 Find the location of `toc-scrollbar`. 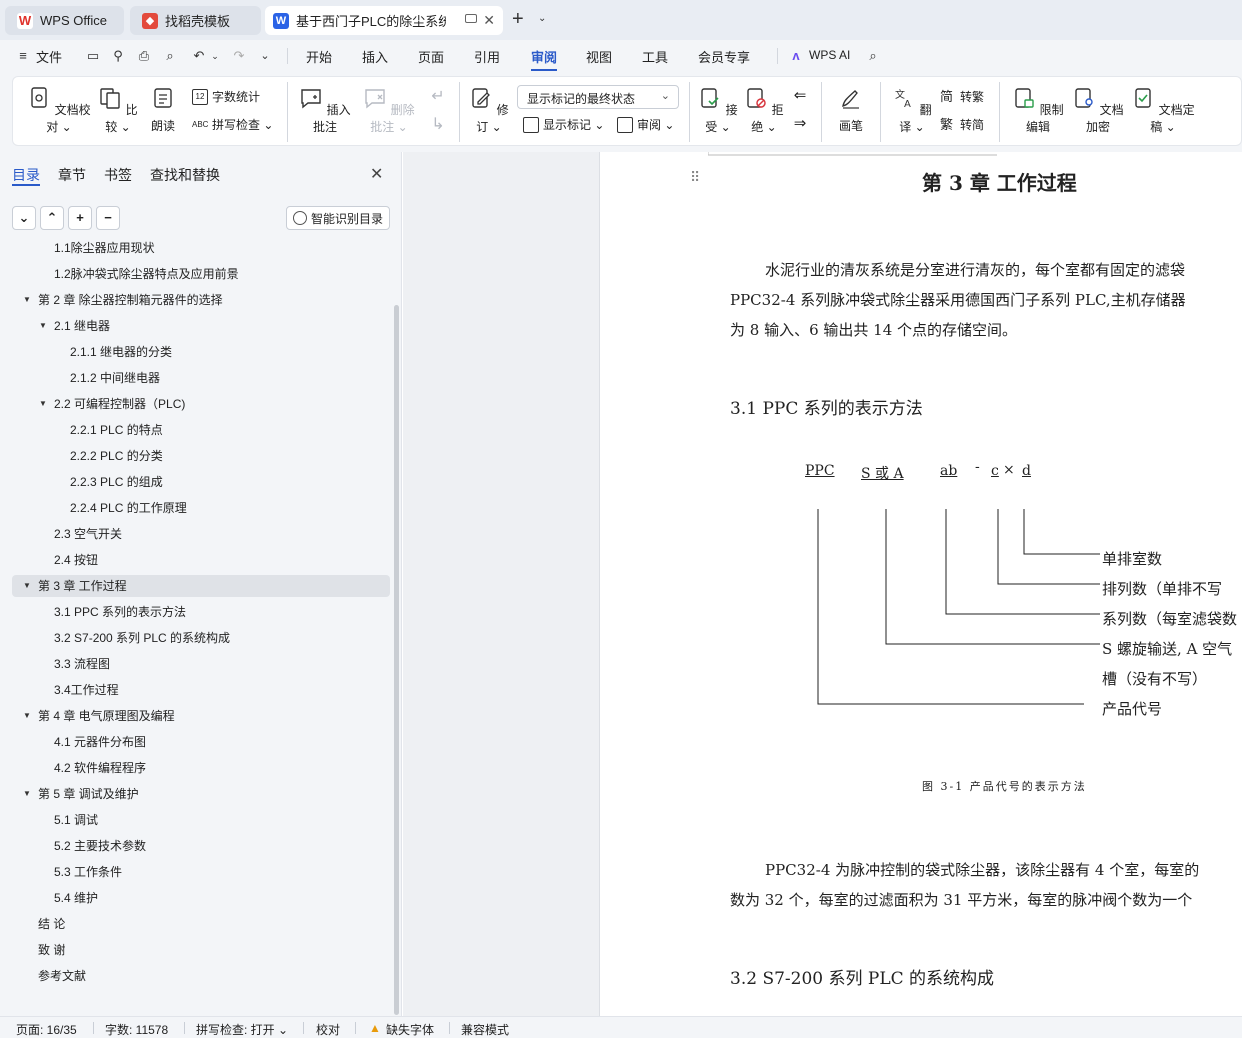

toc-scrollbar is located at coordinates (396, 660).